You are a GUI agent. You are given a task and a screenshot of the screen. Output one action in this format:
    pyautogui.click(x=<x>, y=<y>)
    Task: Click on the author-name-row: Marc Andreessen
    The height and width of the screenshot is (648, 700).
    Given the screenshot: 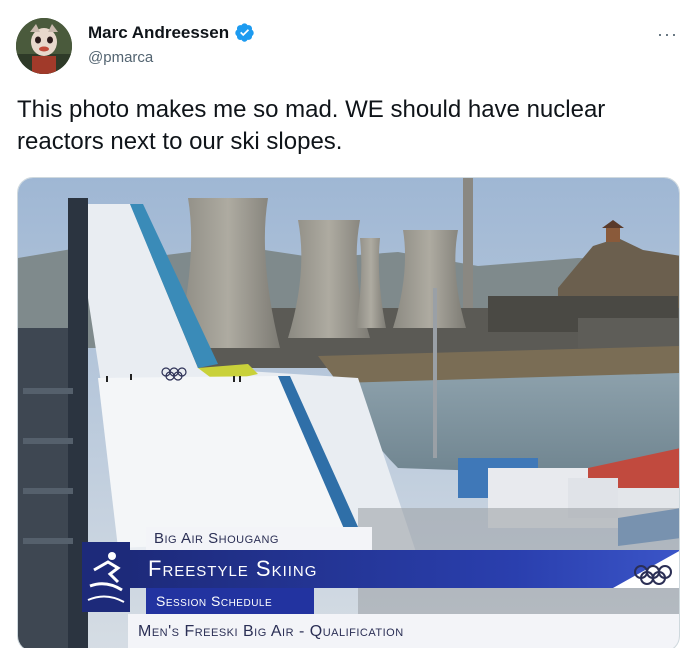 What is the action you would take?
    pyautogui.click(x=171, y=32)
    